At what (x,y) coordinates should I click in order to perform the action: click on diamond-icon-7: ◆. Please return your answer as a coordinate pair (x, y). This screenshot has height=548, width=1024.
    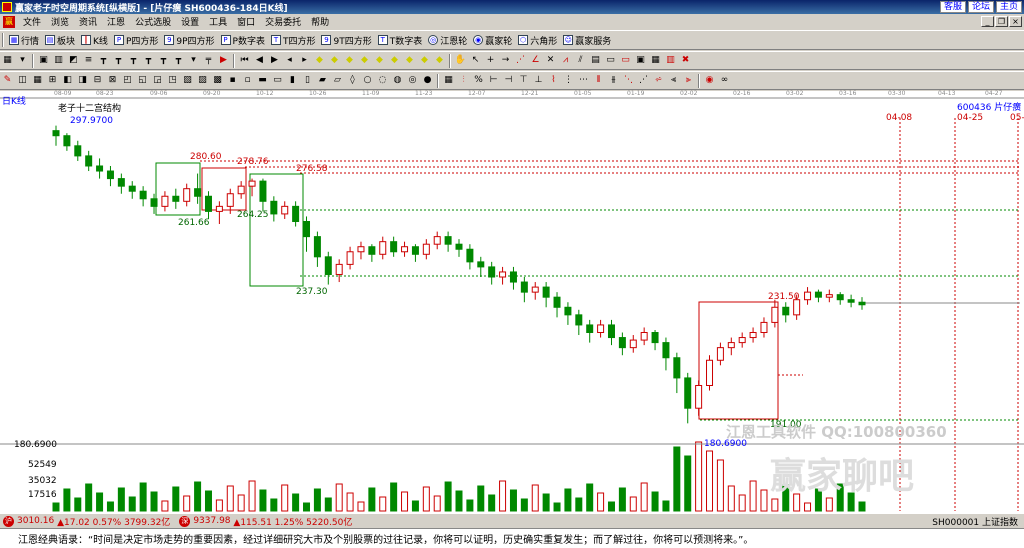
    Looking at the image, I should click on (409, 60).